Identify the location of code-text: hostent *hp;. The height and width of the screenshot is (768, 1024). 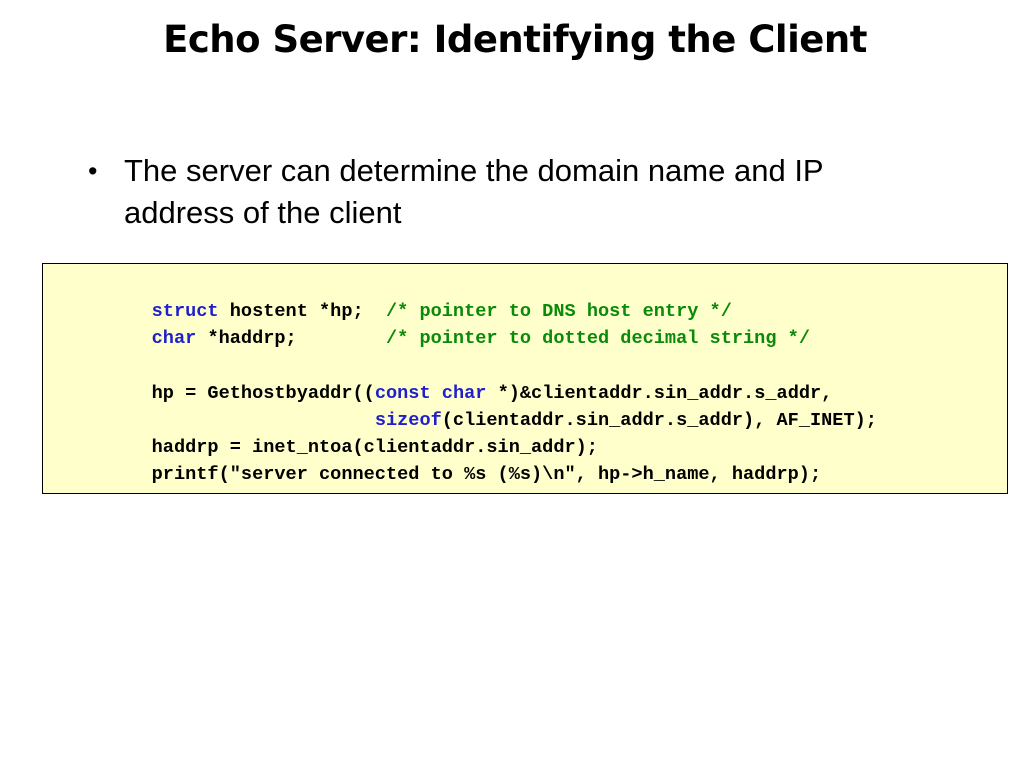
(302, 312).